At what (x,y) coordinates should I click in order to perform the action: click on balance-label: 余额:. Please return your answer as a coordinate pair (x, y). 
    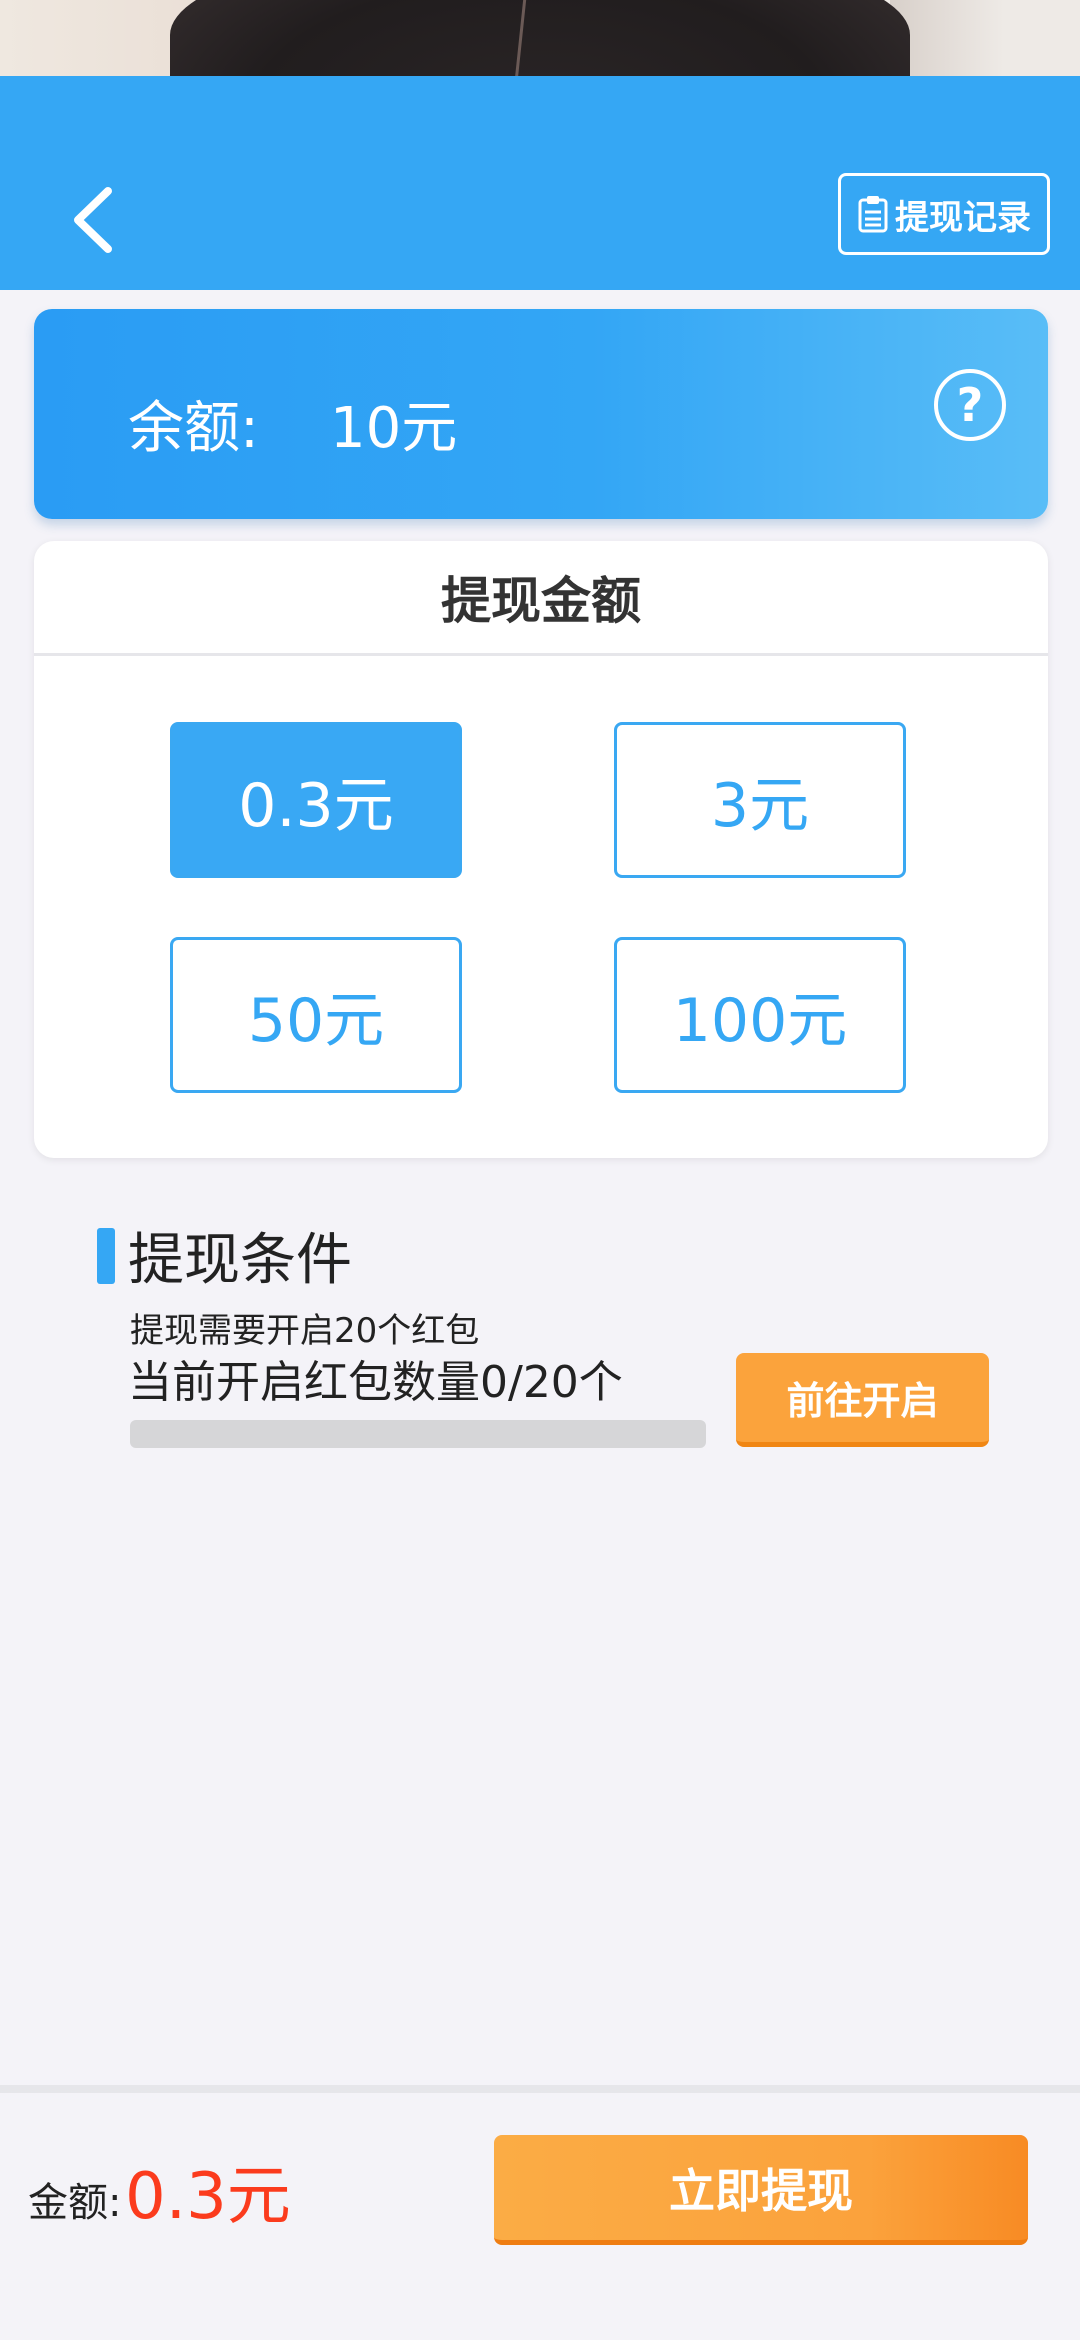
    Looking at the image, I should click on (193, 428).